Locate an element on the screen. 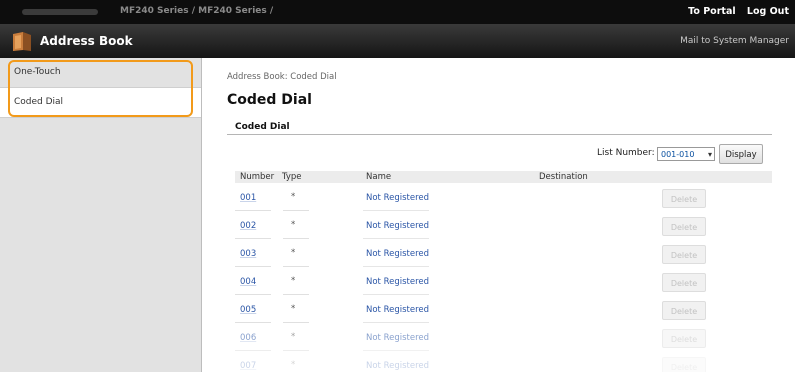 Image resolution: width=795 pixels, height=372 pixels. table-row: 004 * Not Registered Delete is located at coordinates (503, 283).